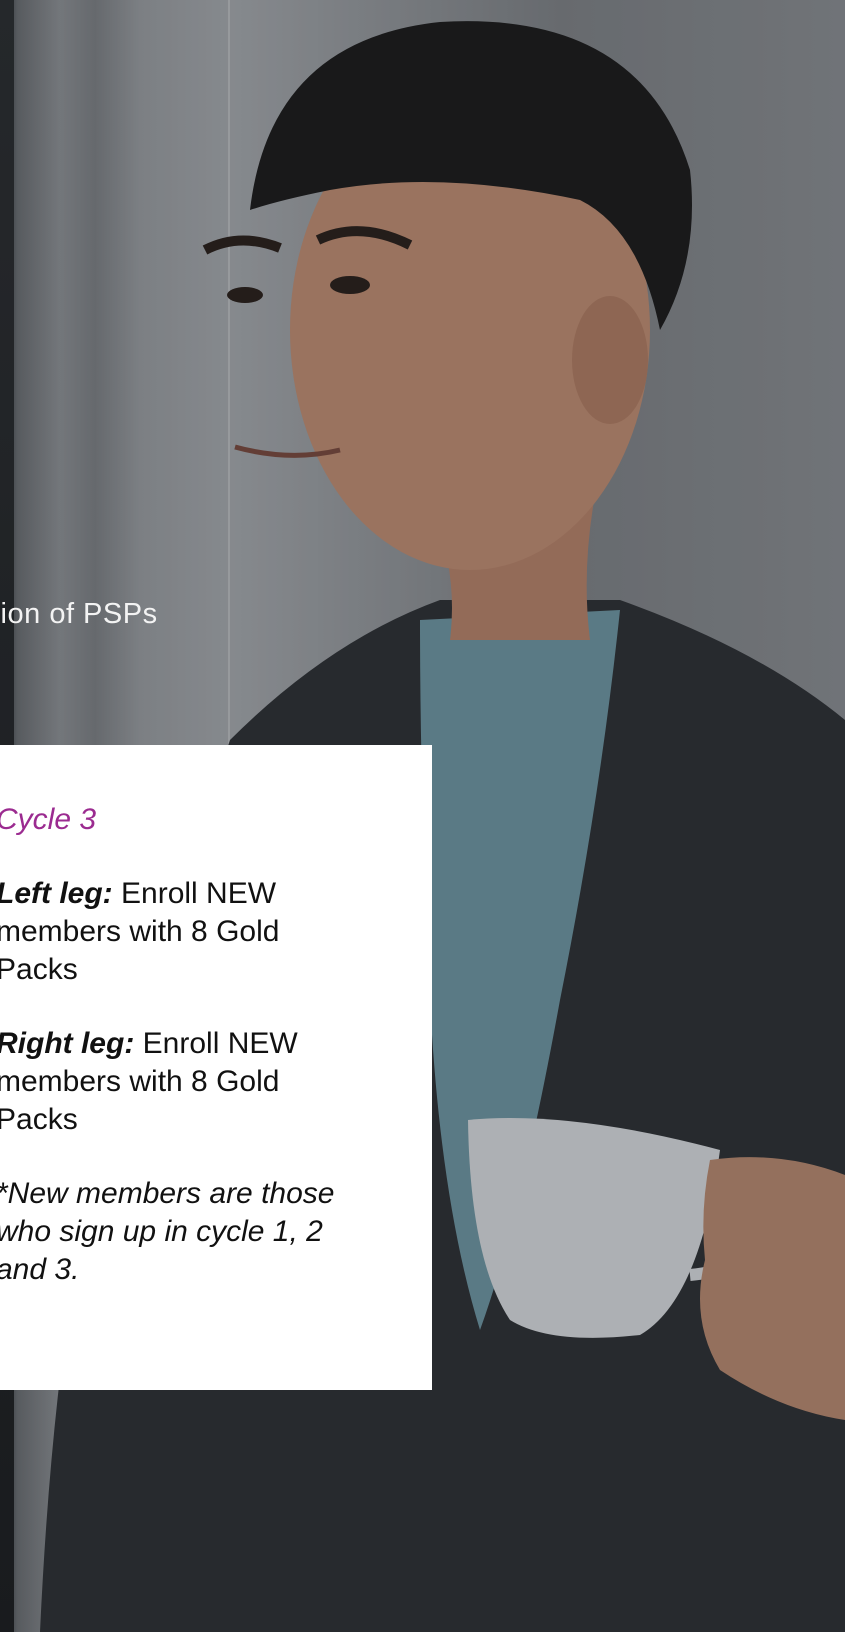 This screenshot has width=845, height=1632. What do you see at coordinates (67, 1043) in the screenshot?
I see `right-leg-label: Right leg:` at bounding box center [67, 1043].